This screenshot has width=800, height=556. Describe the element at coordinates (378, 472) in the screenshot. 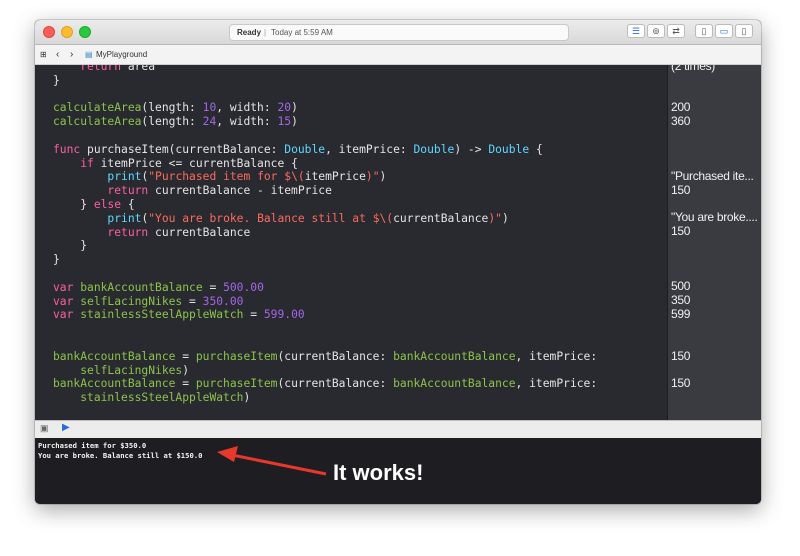

I see `annotation-caption: It works!` at that location.